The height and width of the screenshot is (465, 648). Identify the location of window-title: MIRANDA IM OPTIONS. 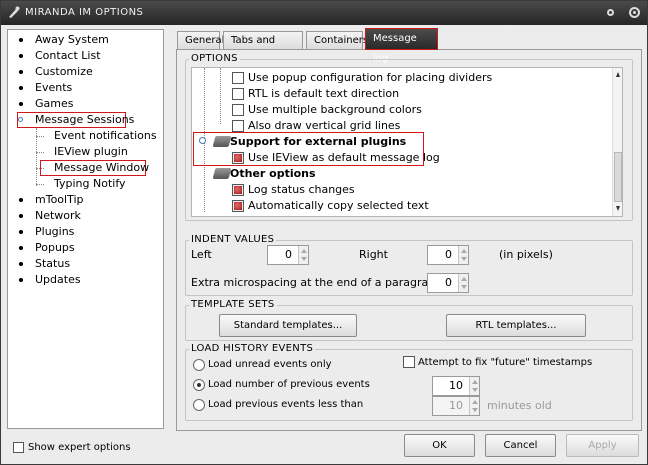
(84, 12).